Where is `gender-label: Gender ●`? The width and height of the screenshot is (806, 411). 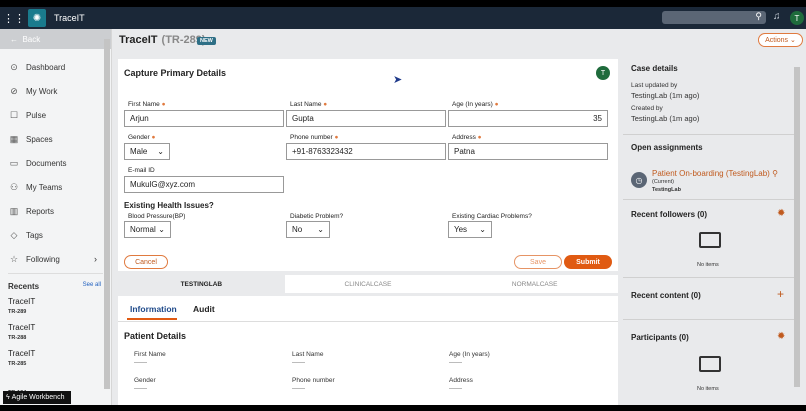
gender-label: Gender ● is located at coordinates (141, 137).